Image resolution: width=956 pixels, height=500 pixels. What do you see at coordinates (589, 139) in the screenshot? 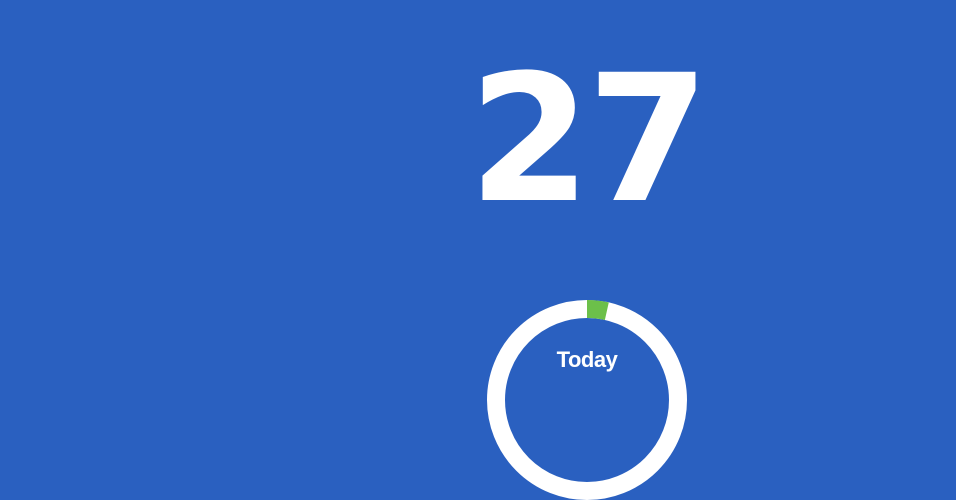
I see `main-count: 27` at bounding box center [589, 139].